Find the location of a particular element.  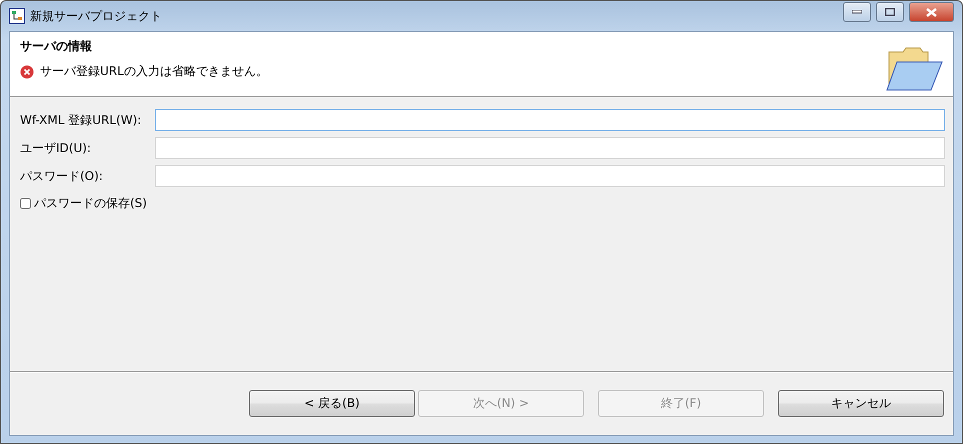

close-icon is located at coordinates (931, 12).